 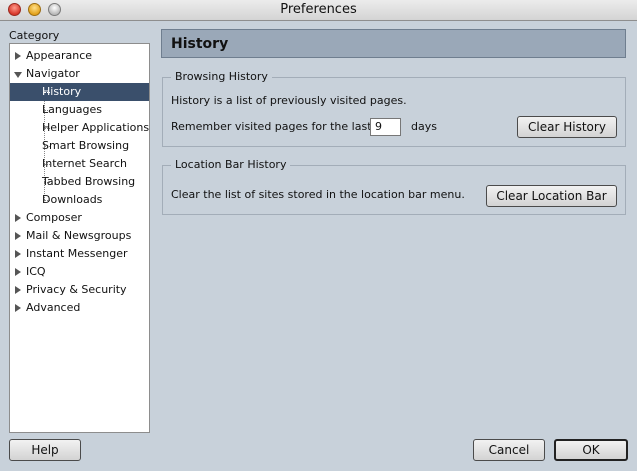 What do you see at coordinates (79, 308) in the screenshot?
I see `tree-item-advanced: Advanced` at bounding box center [79, 308].